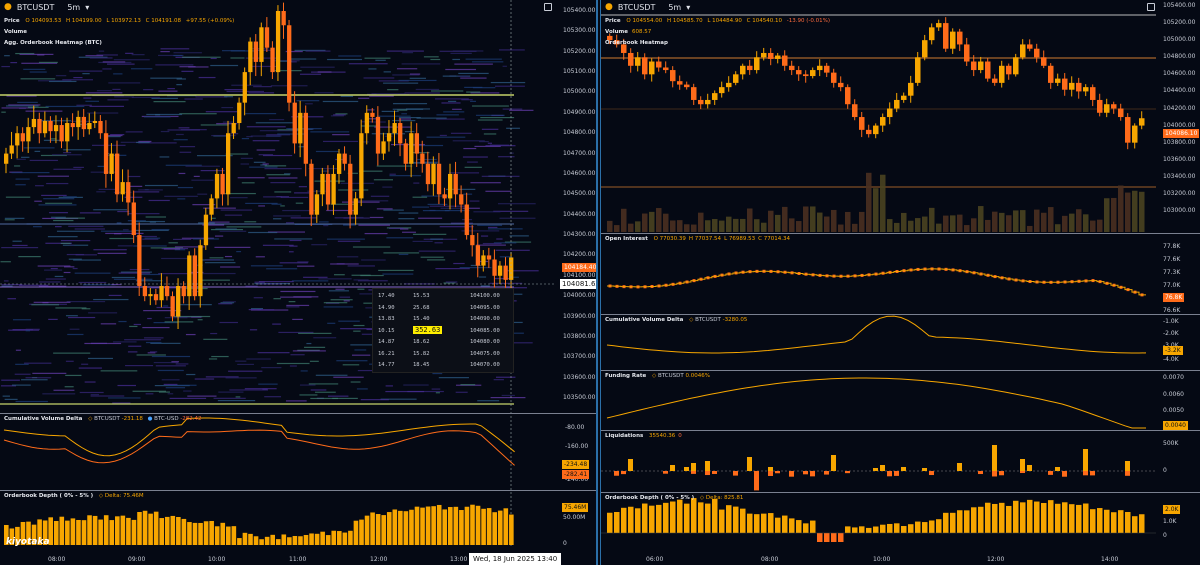 The image size is (1200, 565). I want to click on left-interval: 5m, so click(73, 7).